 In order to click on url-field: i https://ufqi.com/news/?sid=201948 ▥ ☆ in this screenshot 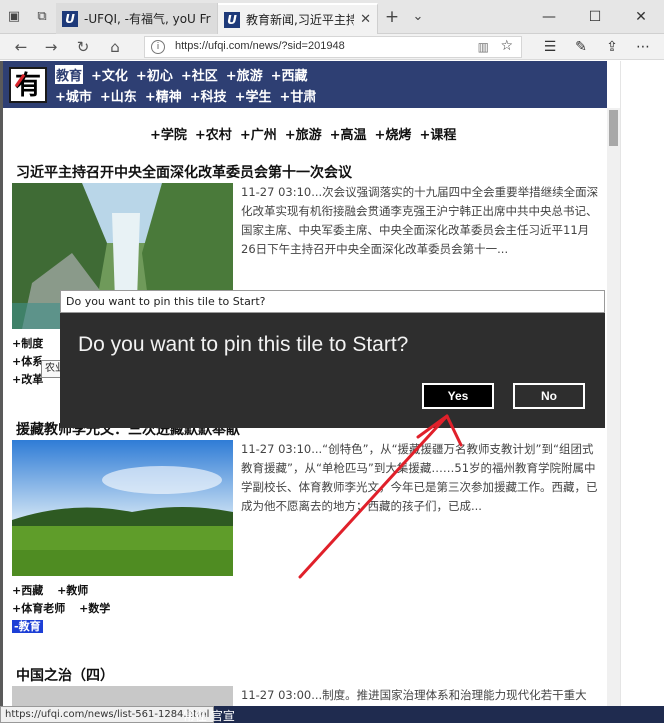, I will do `click(333, 47)`.